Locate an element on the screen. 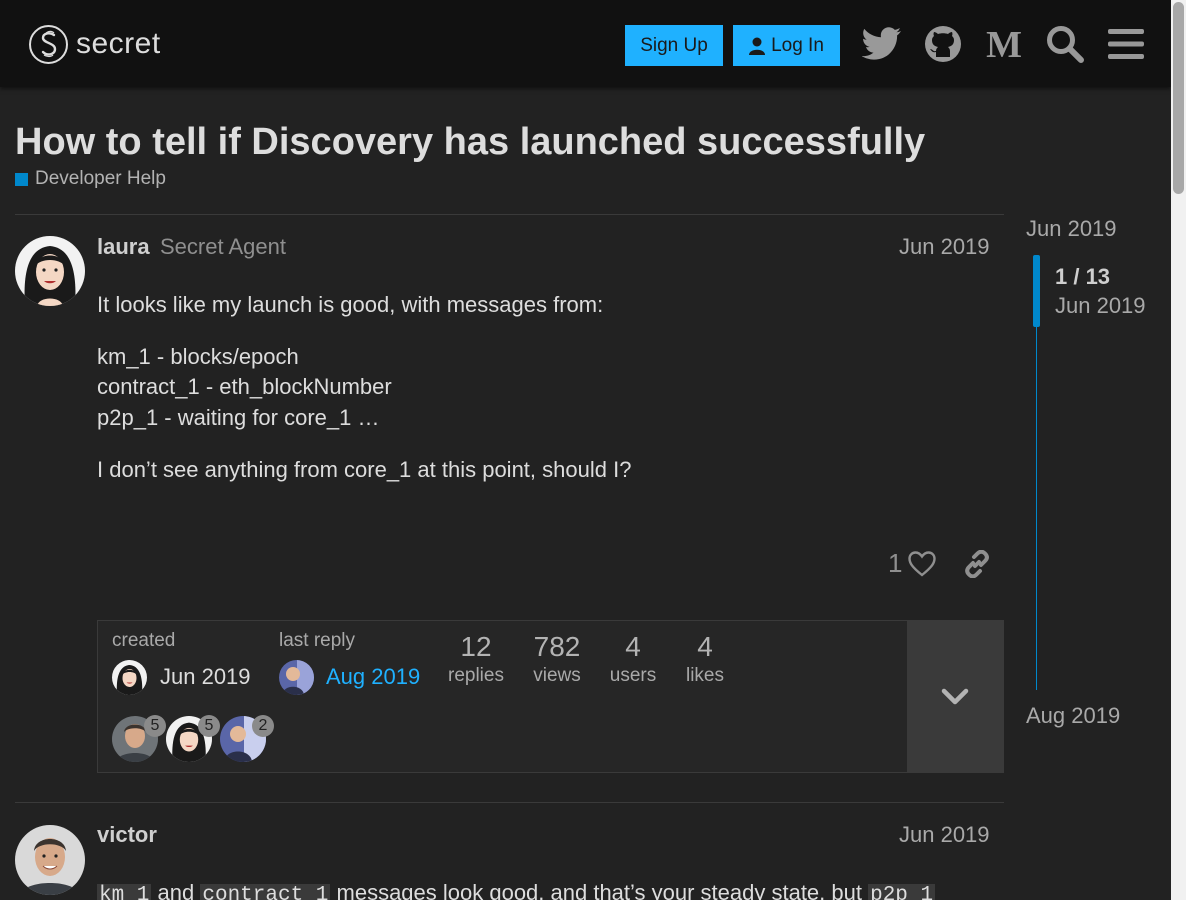 This screenshot has height=900, width=1186. stat-replies: 12 replies is located at coordinates (476, 659).